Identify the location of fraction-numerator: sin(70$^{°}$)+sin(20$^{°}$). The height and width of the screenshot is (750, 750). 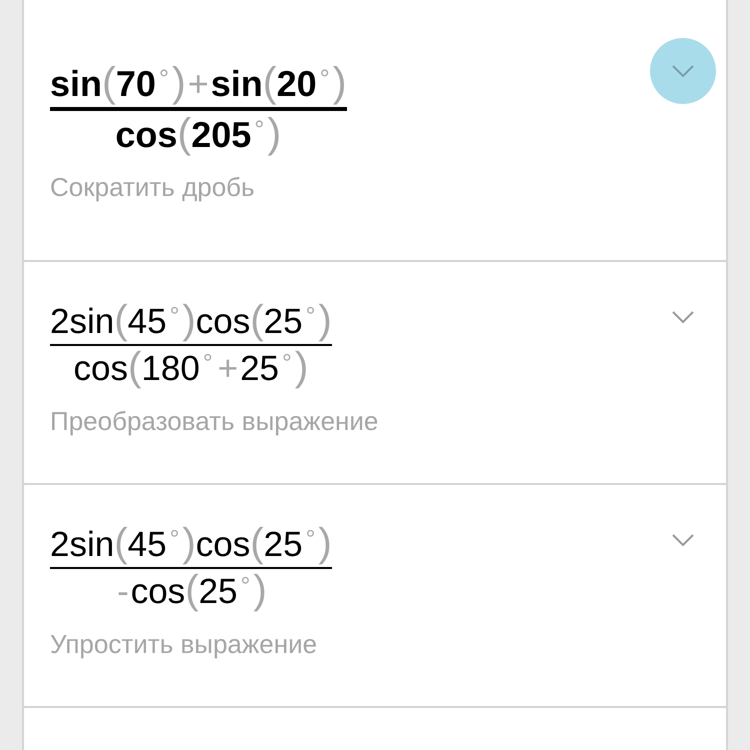
(198, 83).